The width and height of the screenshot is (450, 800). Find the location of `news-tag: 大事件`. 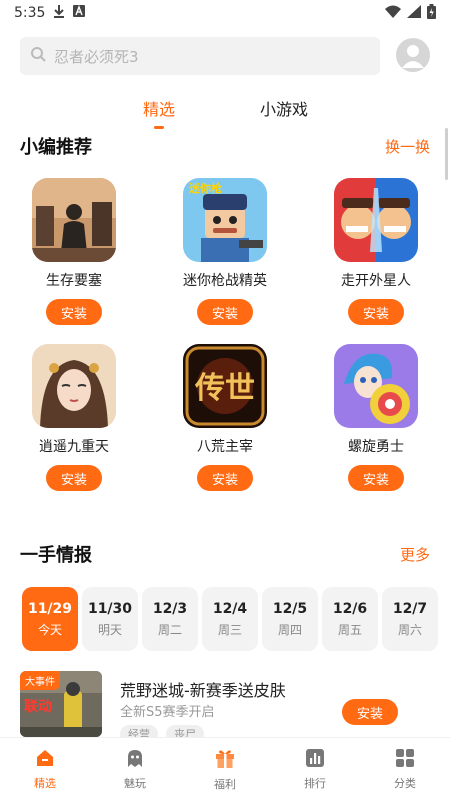

news-tag: 大事件 is located at coordinates (40, 680).